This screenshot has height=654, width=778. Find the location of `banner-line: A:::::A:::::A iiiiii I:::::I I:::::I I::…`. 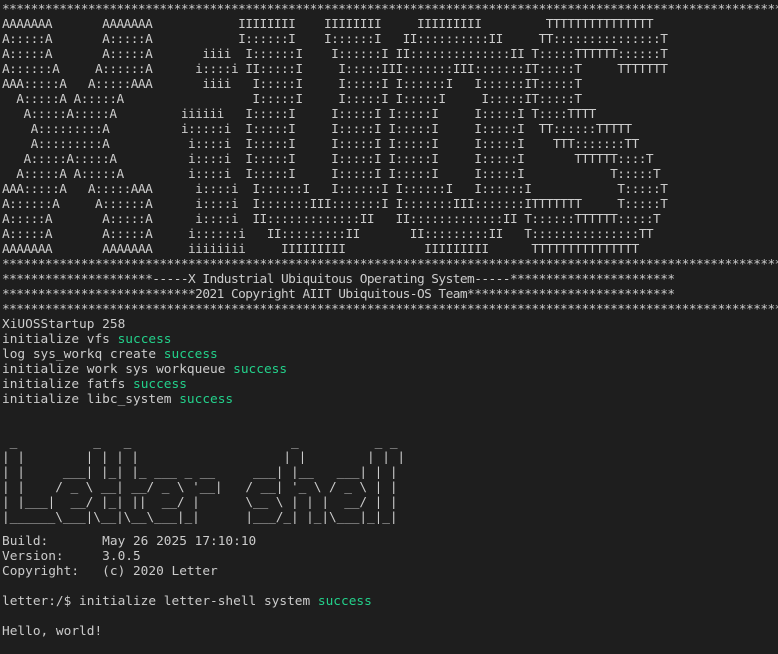

banner-line: A:::::A:::::A iiiiii I:::::I I:::::I I::… is located at coordinates (299, 114).